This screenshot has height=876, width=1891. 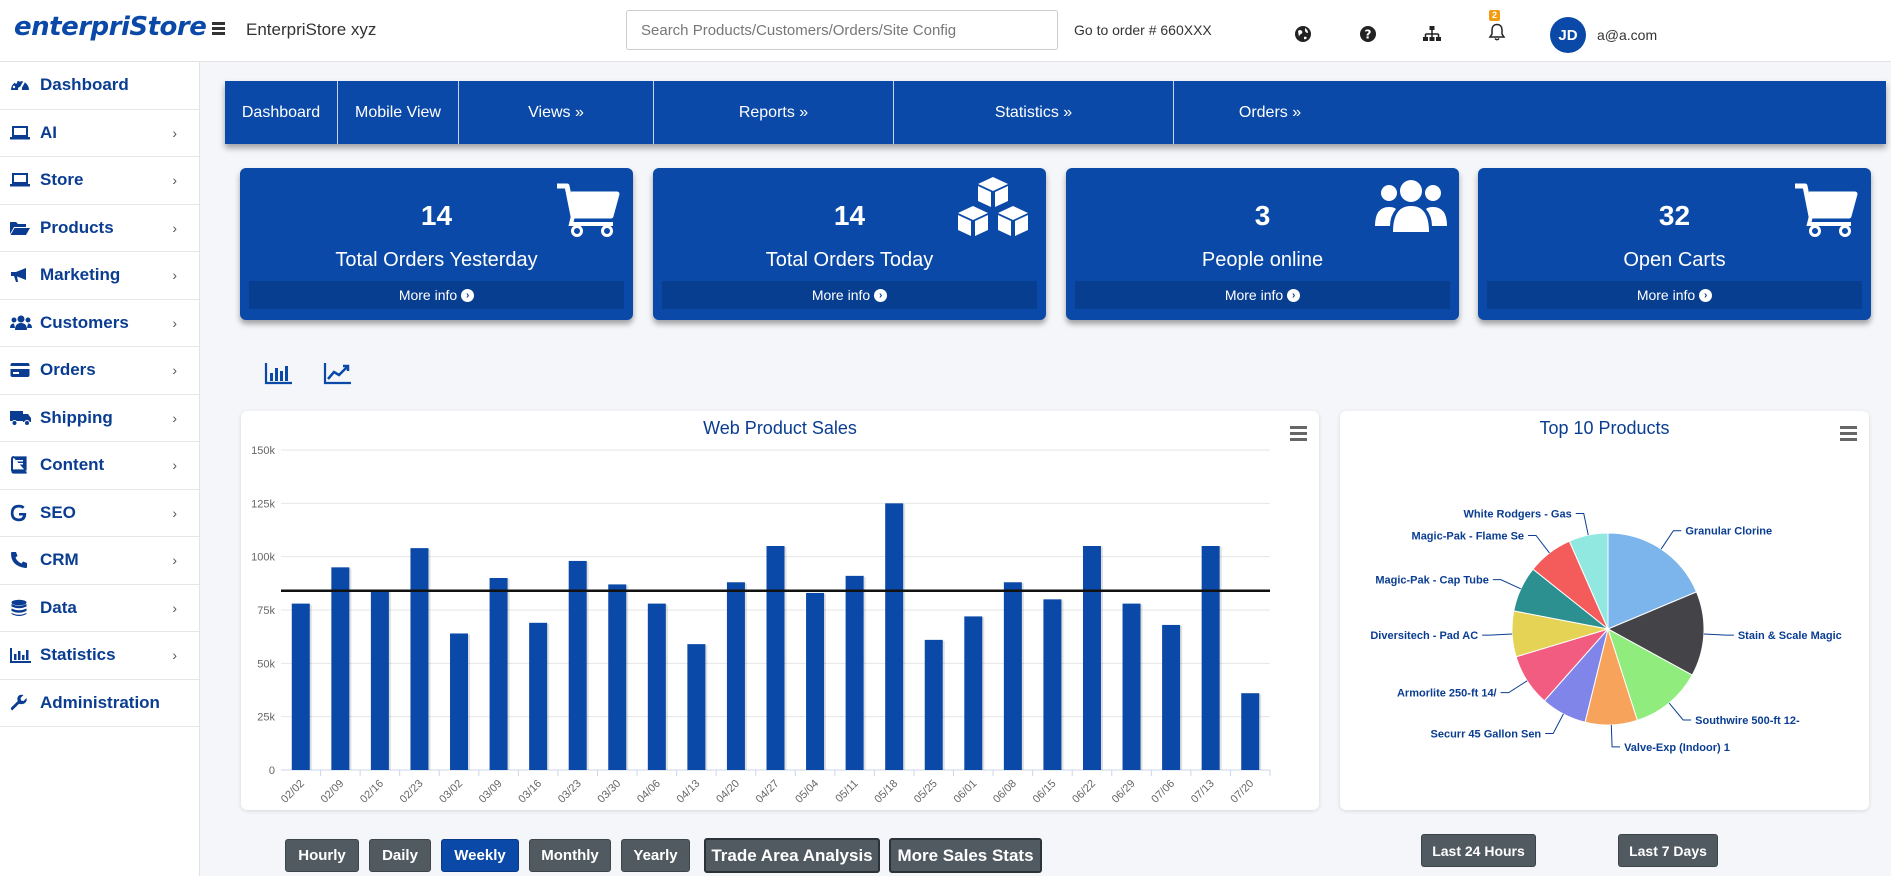 I want to click on weekly-button: Weekly, so click(x=480, y=855).